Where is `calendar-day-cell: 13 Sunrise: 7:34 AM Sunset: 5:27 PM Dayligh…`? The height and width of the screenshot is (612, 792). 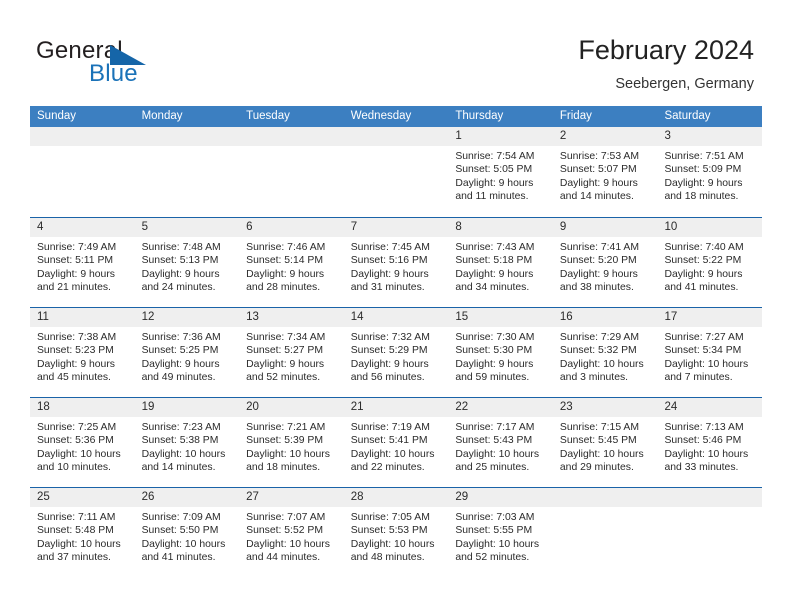 calendar-day-cell: 13 Sunrise: 7:34 AM Sunset: 5:27 PM Dayligh… is located at coordinates (291, 352).